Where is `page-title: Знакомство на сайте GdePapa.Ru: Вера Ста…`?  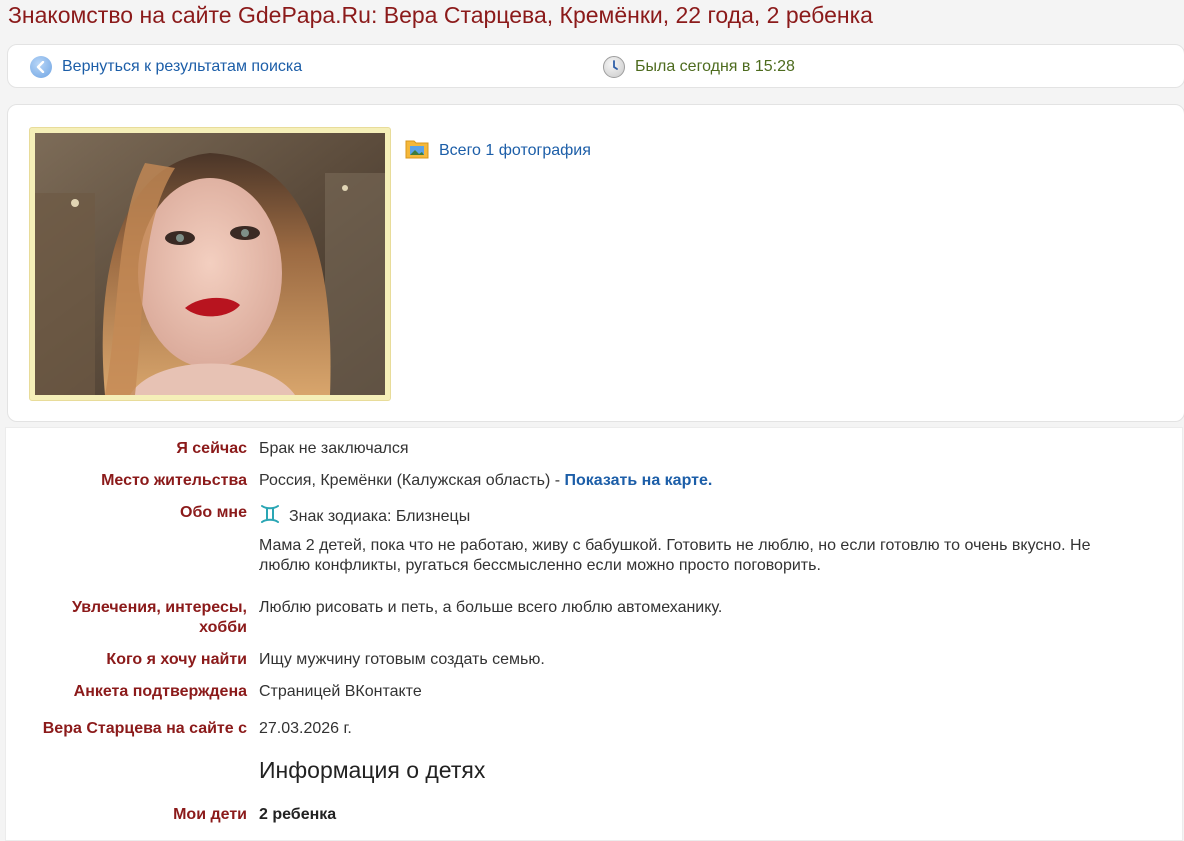 page-title: Знакомство на сайте GdePapa.Ru: Вера Ста… is located at coordinates (440, 15).